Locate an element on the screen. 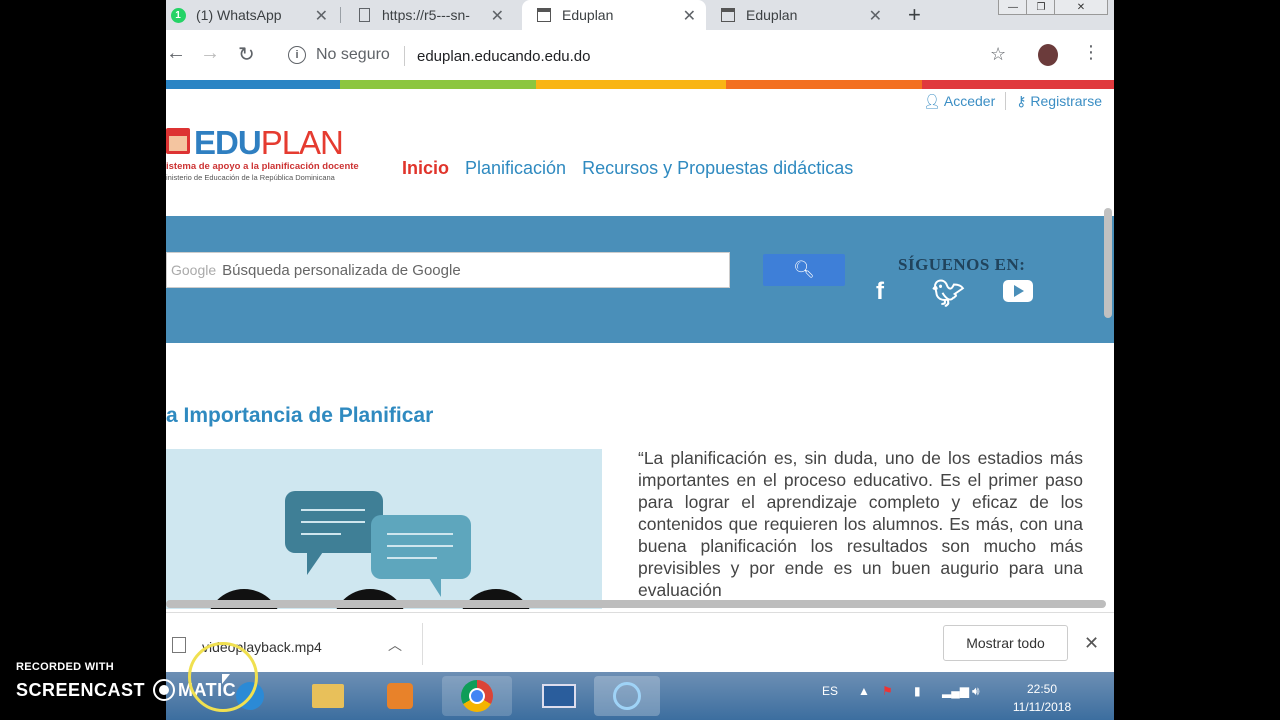 This screenshot has width=1280, height=720. color-bar is located at coordinates (640, 84).